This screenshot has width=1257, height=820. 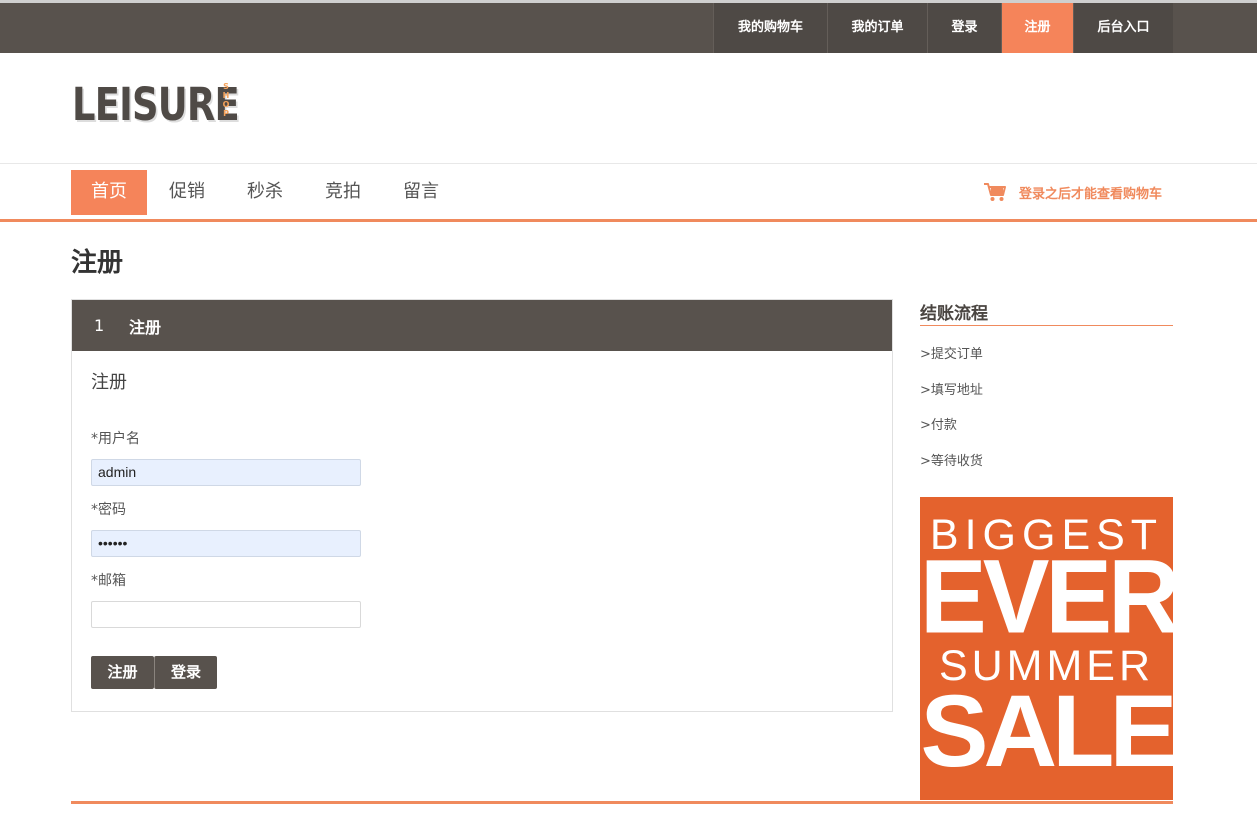 What do you see at coordinates (99, 325) in the screenshot?
I see `step-number: 1` at bounding box center [99, 325].